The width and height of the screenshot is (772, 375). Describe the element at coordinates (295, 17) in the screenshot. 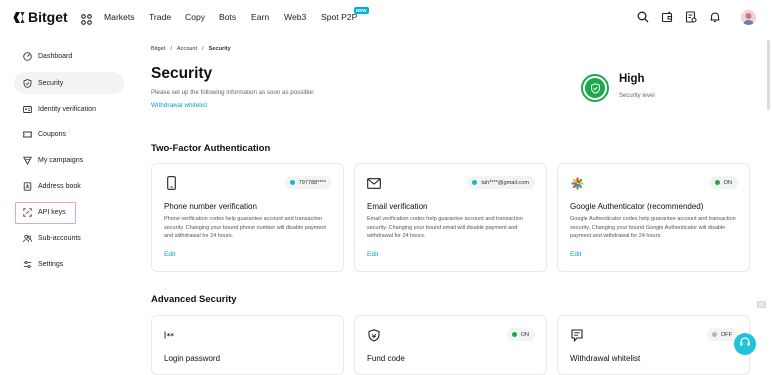

I see `nav-web3: Web3` at that location.